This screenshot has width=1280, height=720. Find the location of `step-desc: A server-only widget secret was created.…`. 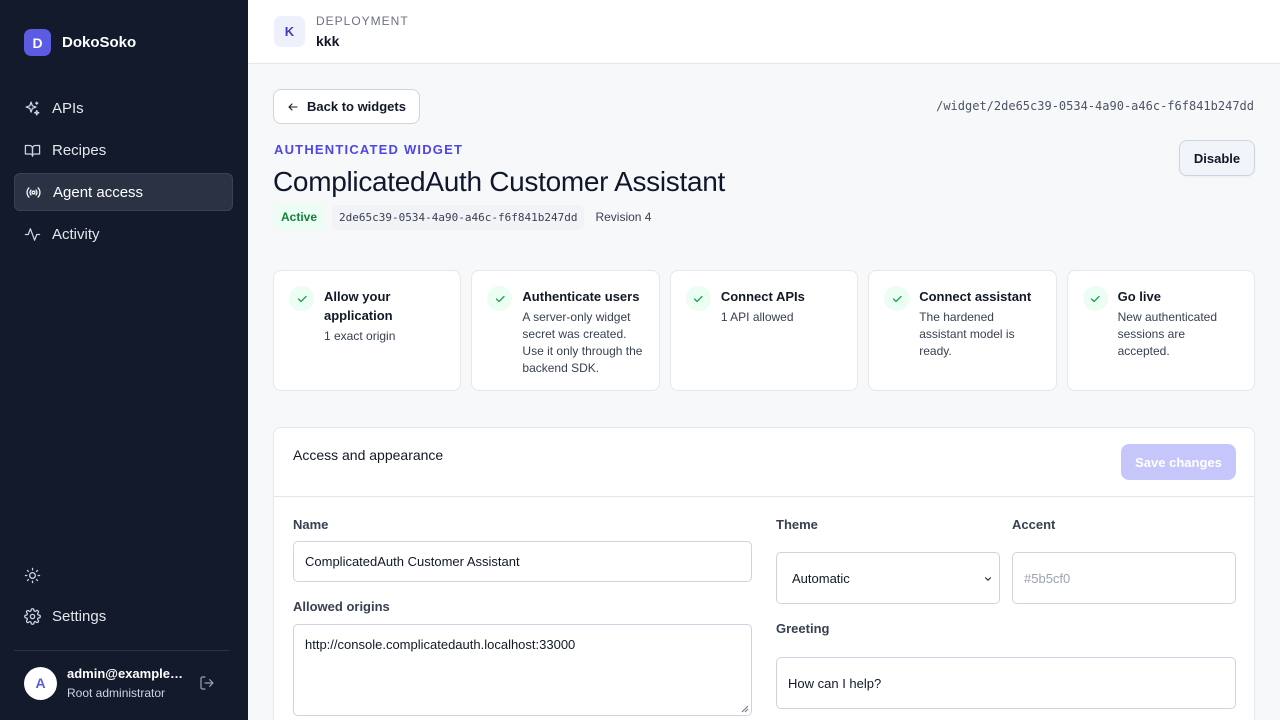

step-desc: A server-only widget secret was created.… is located at coordinates (582, 342).